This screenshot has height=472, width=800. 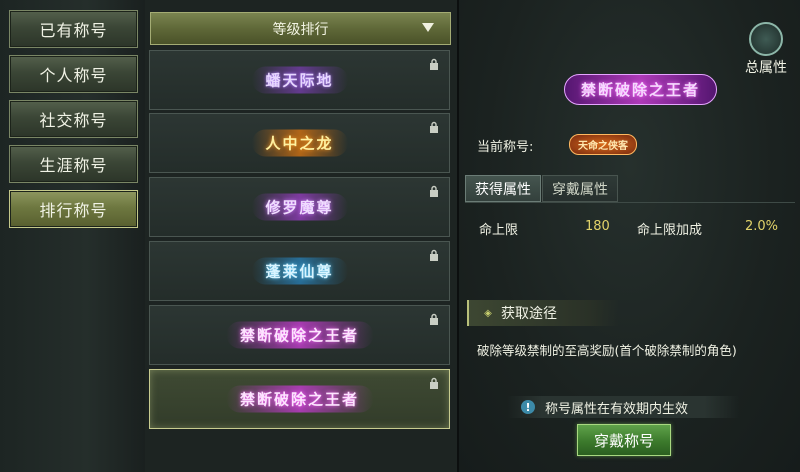 I want to click on dropdown-arrow-icon, so click(x=428, y=27).